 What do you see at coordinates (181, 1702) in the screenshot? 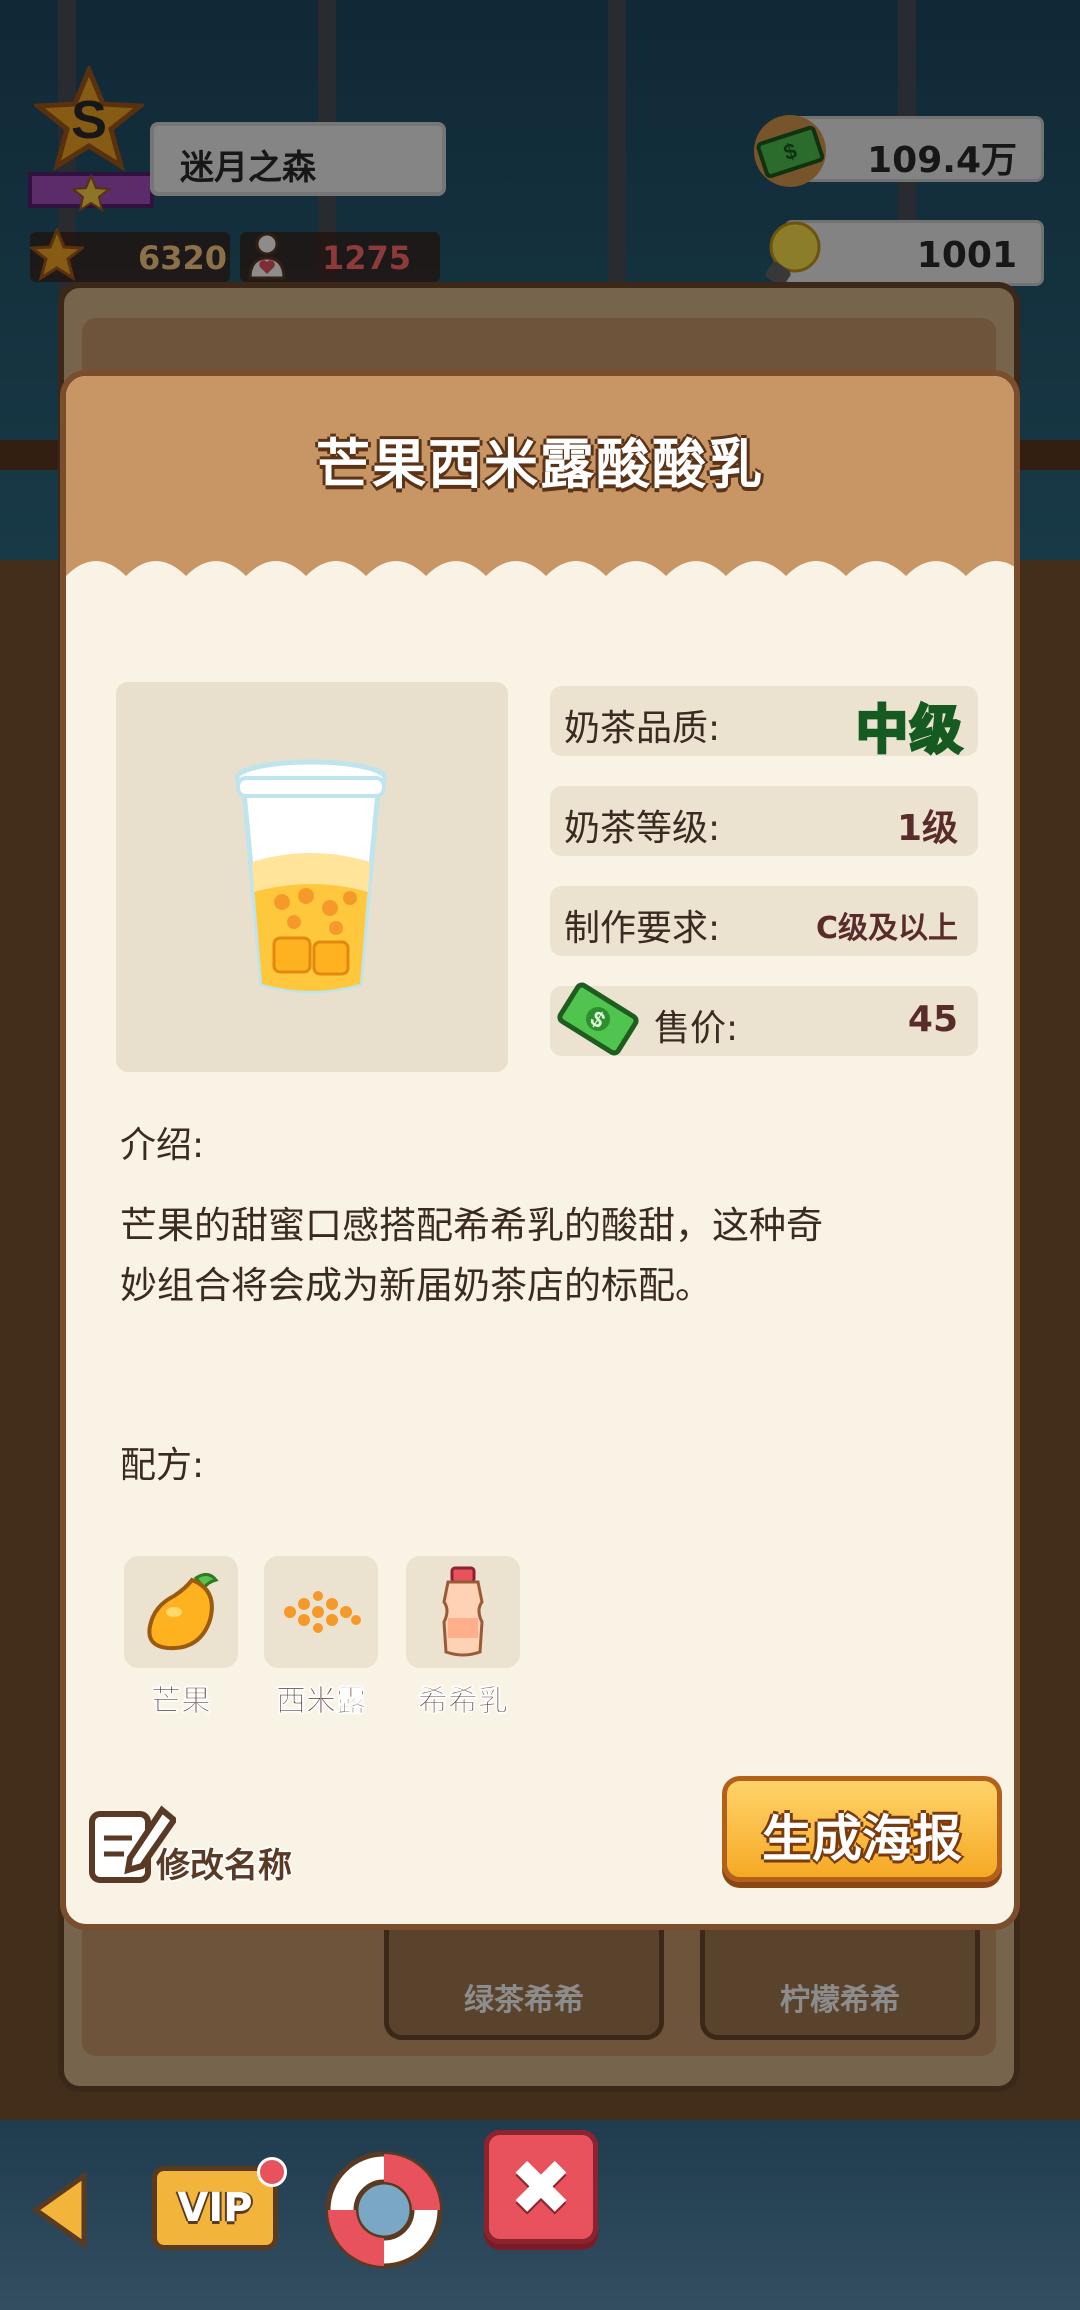
I see `ingredient-name: 芒果` at bounding box center [181, 1702].